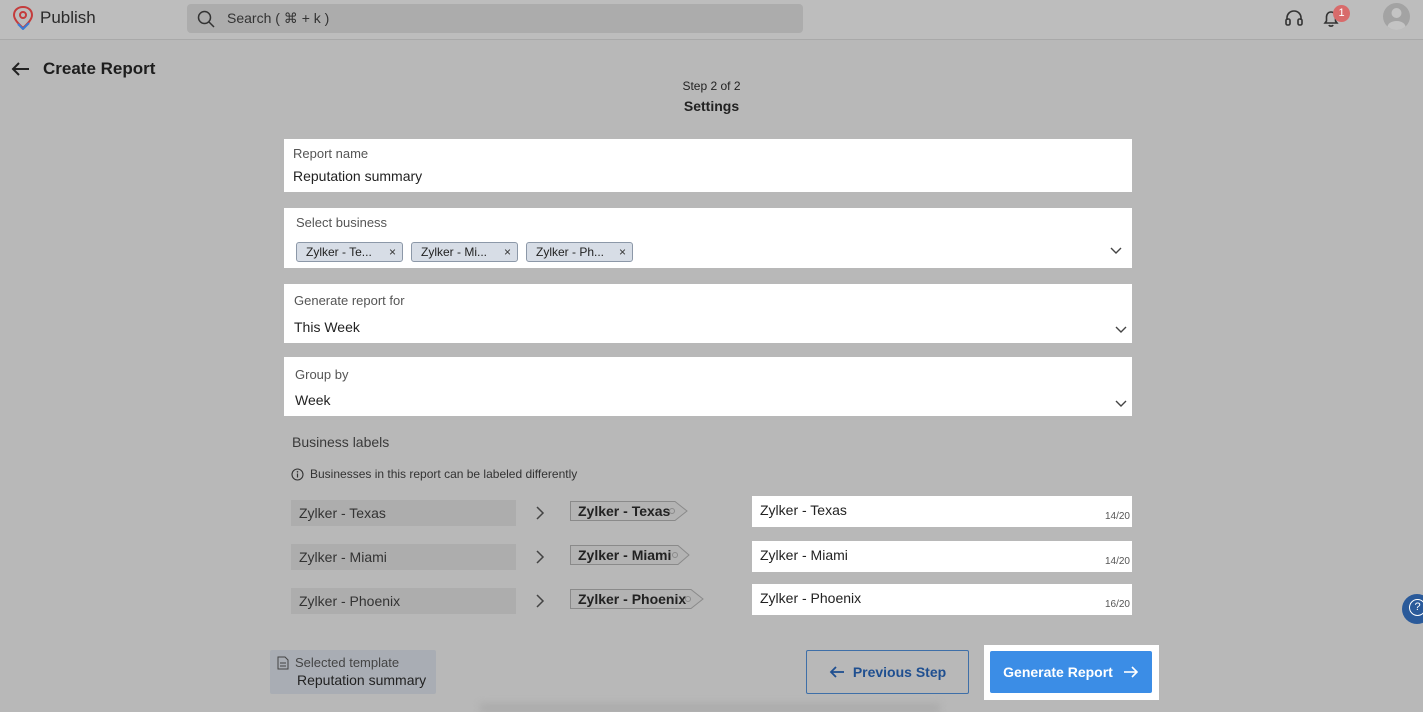 The image size is (1423, 712). Describe the element at coordinates (349, 300) in the screenshot. I see `generate-for-label: Generate report for` at that location.